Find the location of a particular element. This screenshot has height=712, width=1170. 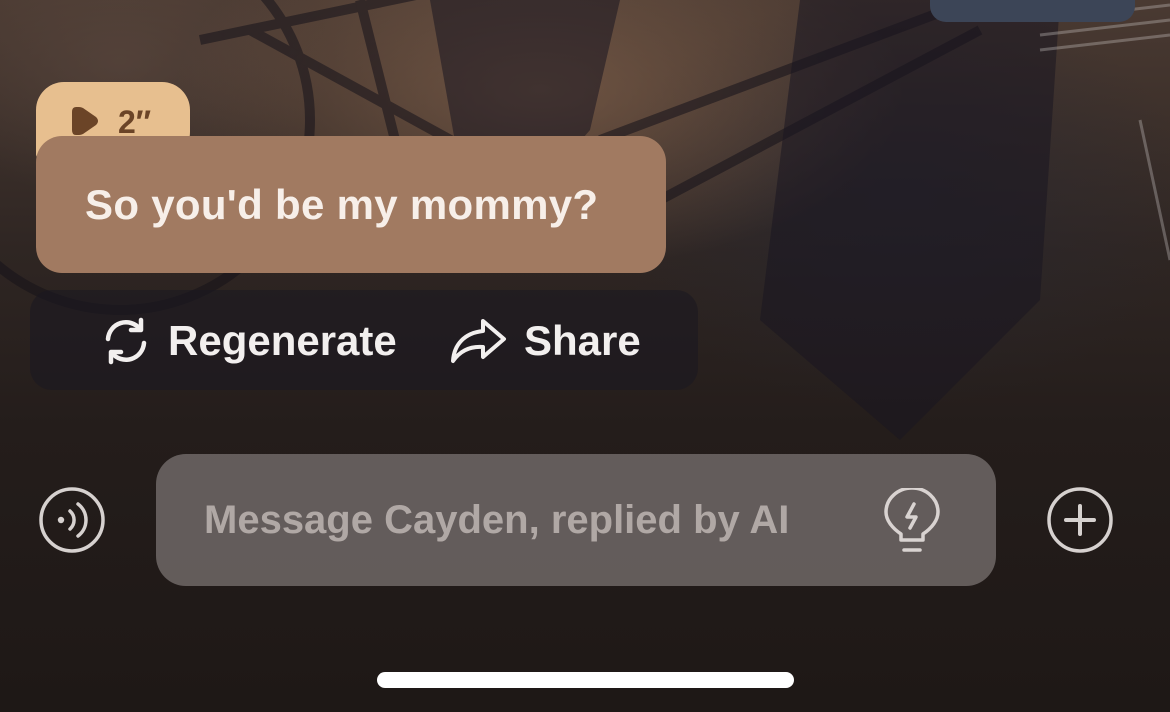

refresh-icon is located at coordinates (126, 341).